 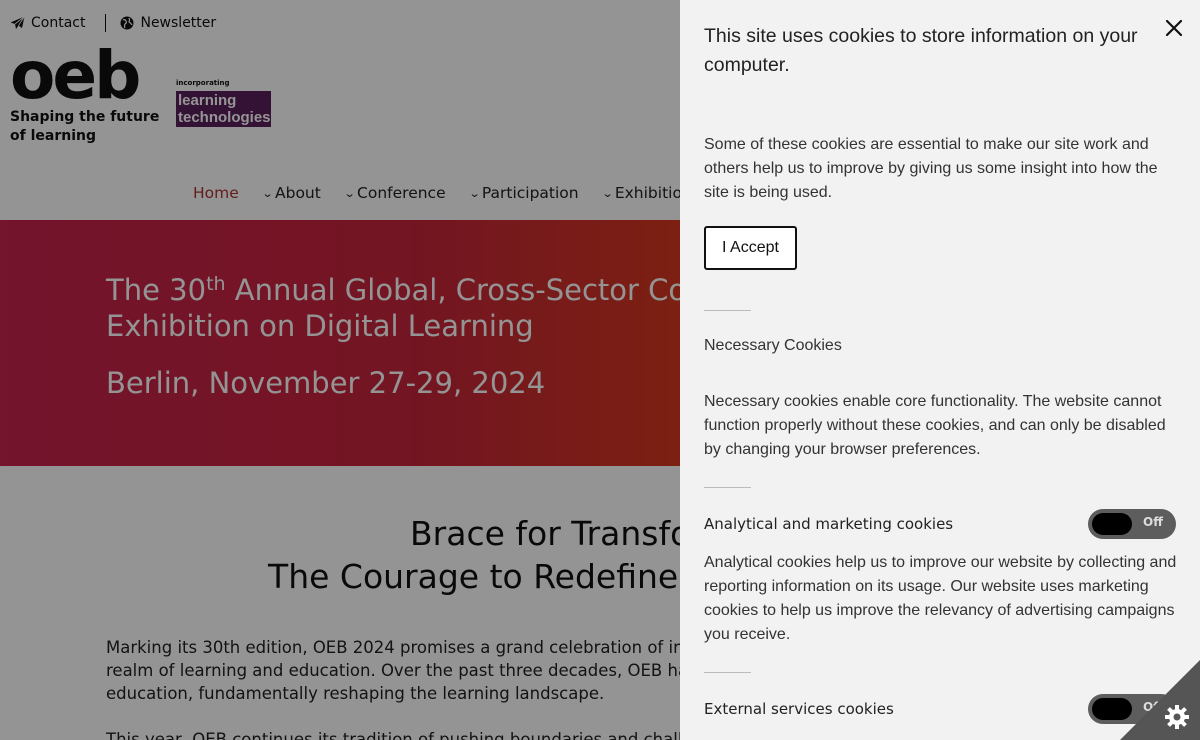 What do you see at coordinates (829, 524) in the screenshot?
I see `analytical-cookies-title: Analytical and marketing cookies` at bounding box center [829, 524].